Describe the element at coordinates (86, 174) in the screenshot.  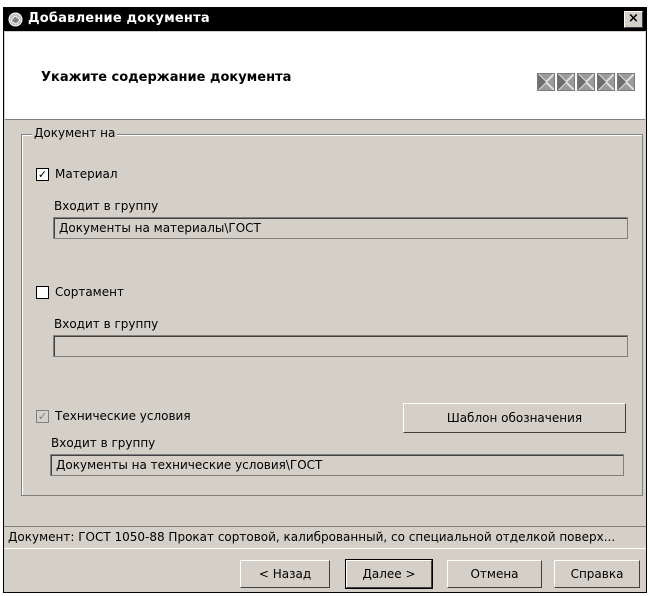
I see `material-label: Материал` at that location.